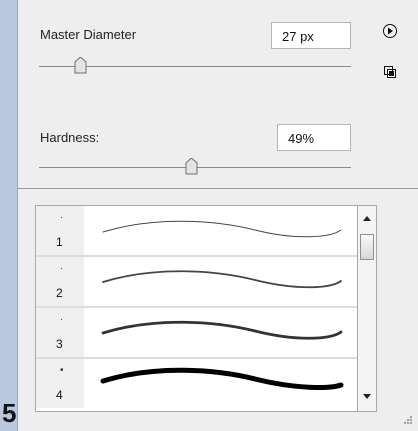  I want to click on brush-row-2: · 2, so click(196, 282).